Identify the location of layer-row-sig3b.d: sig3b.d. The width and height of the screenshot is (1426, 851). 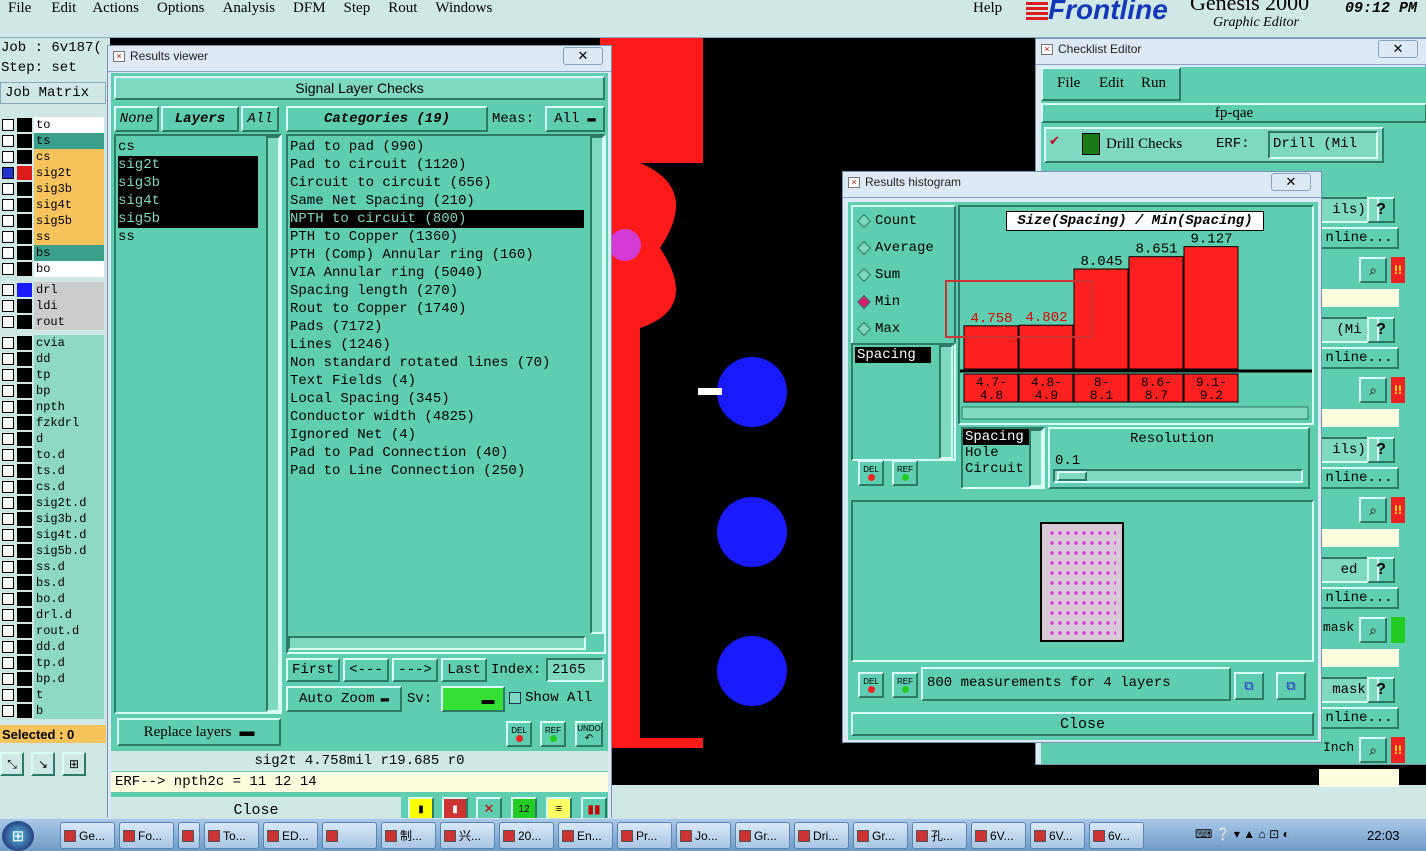
(53, 519).